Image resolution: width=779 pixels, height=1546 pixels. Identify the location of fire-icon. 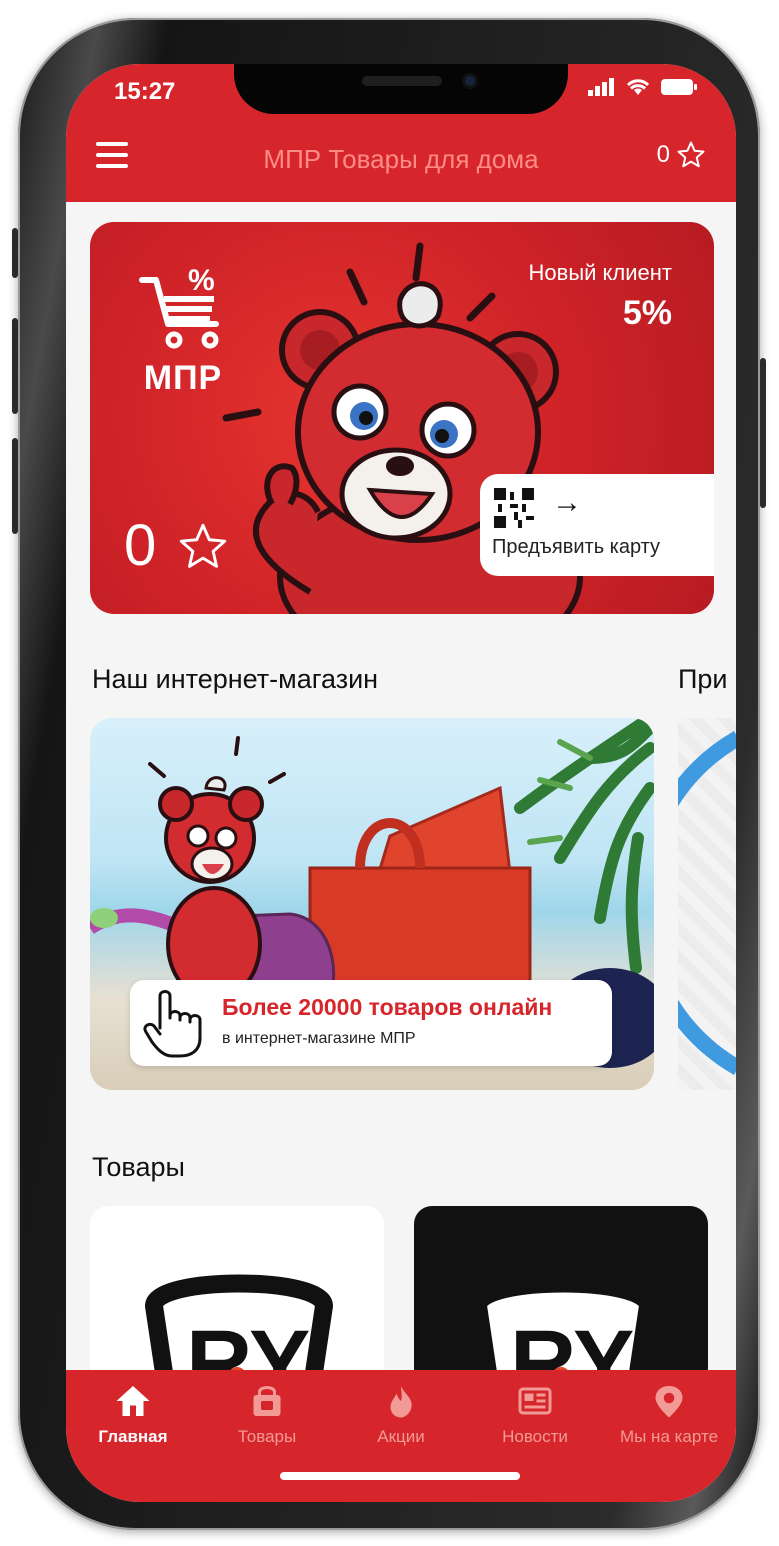
(401, 1402).